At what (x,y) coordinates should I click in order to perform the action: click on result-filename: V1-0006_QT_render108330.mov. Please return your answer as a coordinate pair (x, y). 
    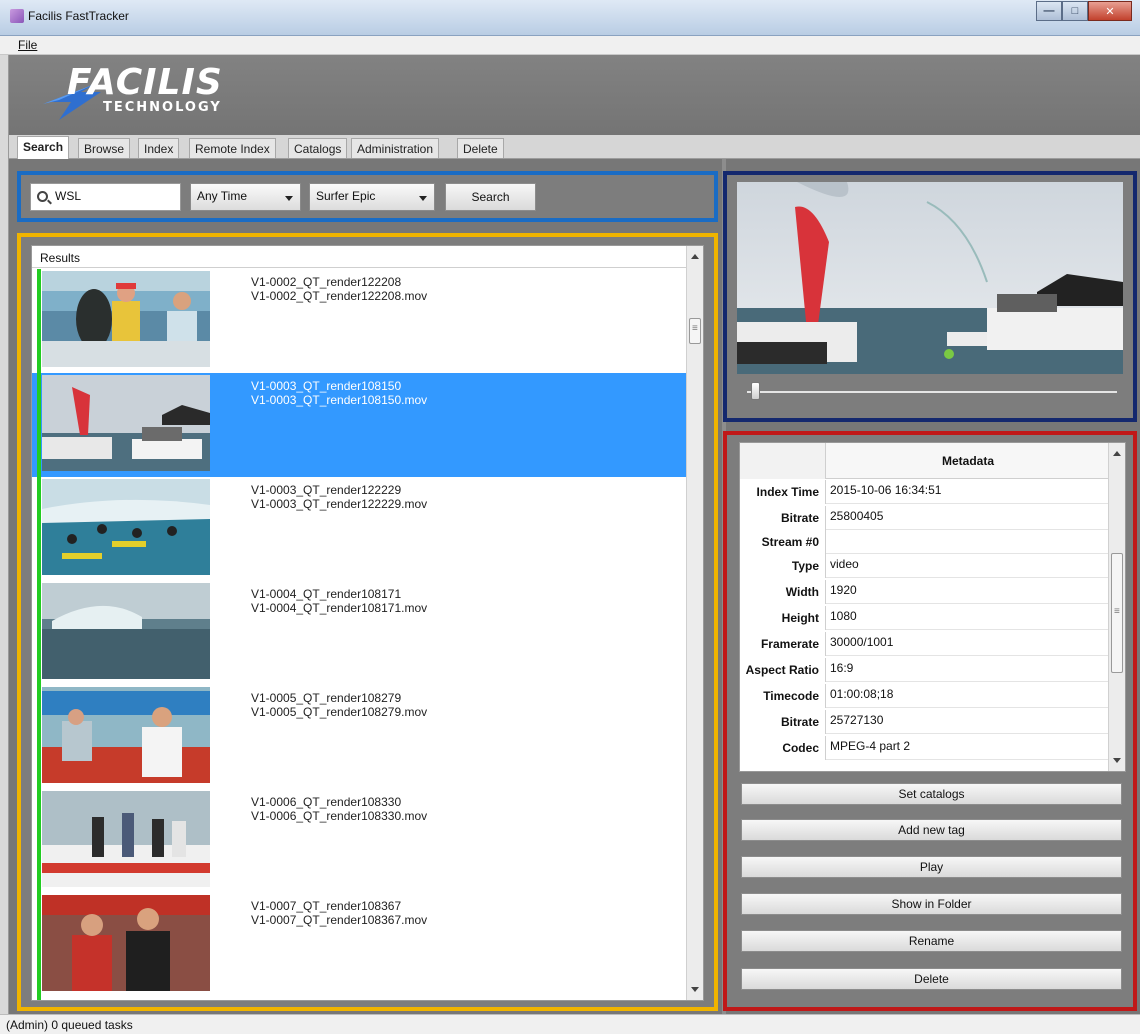
    Looking at the image, I should click on (339, 816).